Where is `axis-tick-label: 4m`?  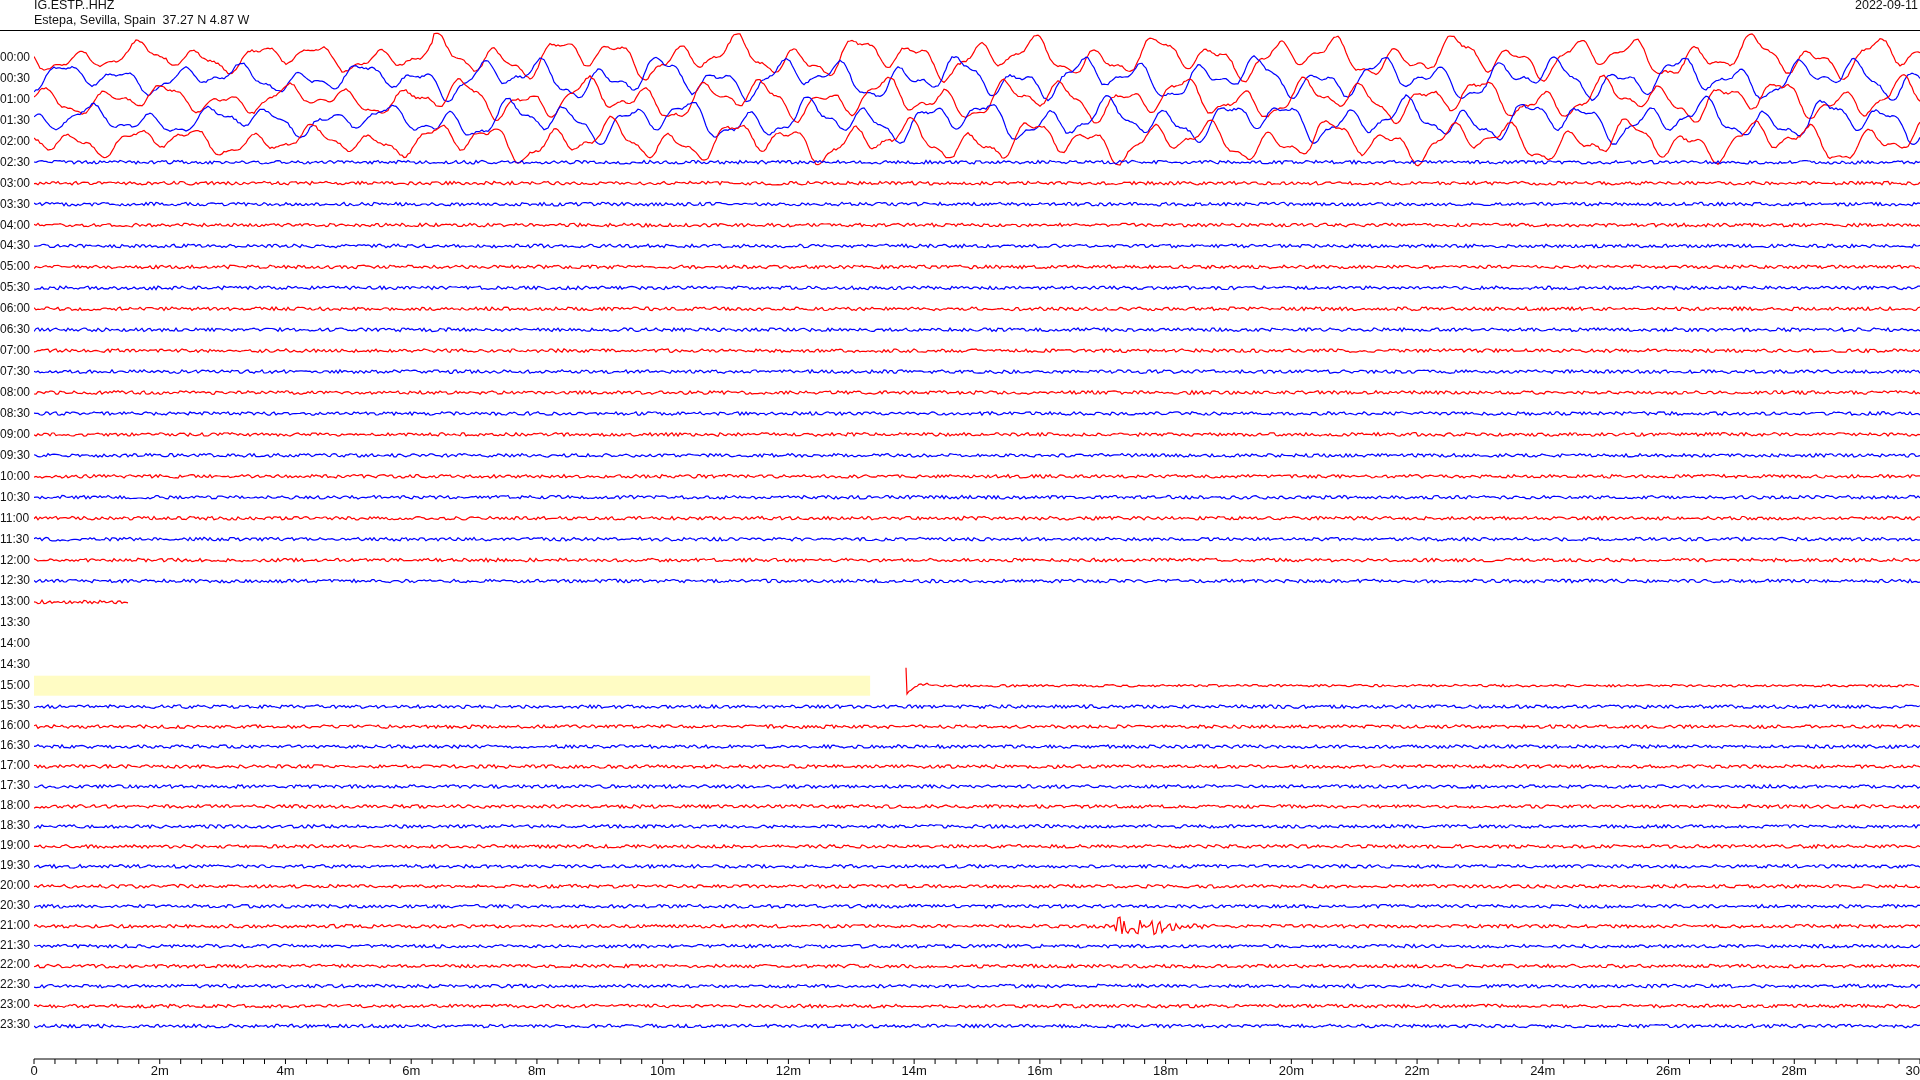 axis-tick-label: 4m is located at coordinates (285, 1070).